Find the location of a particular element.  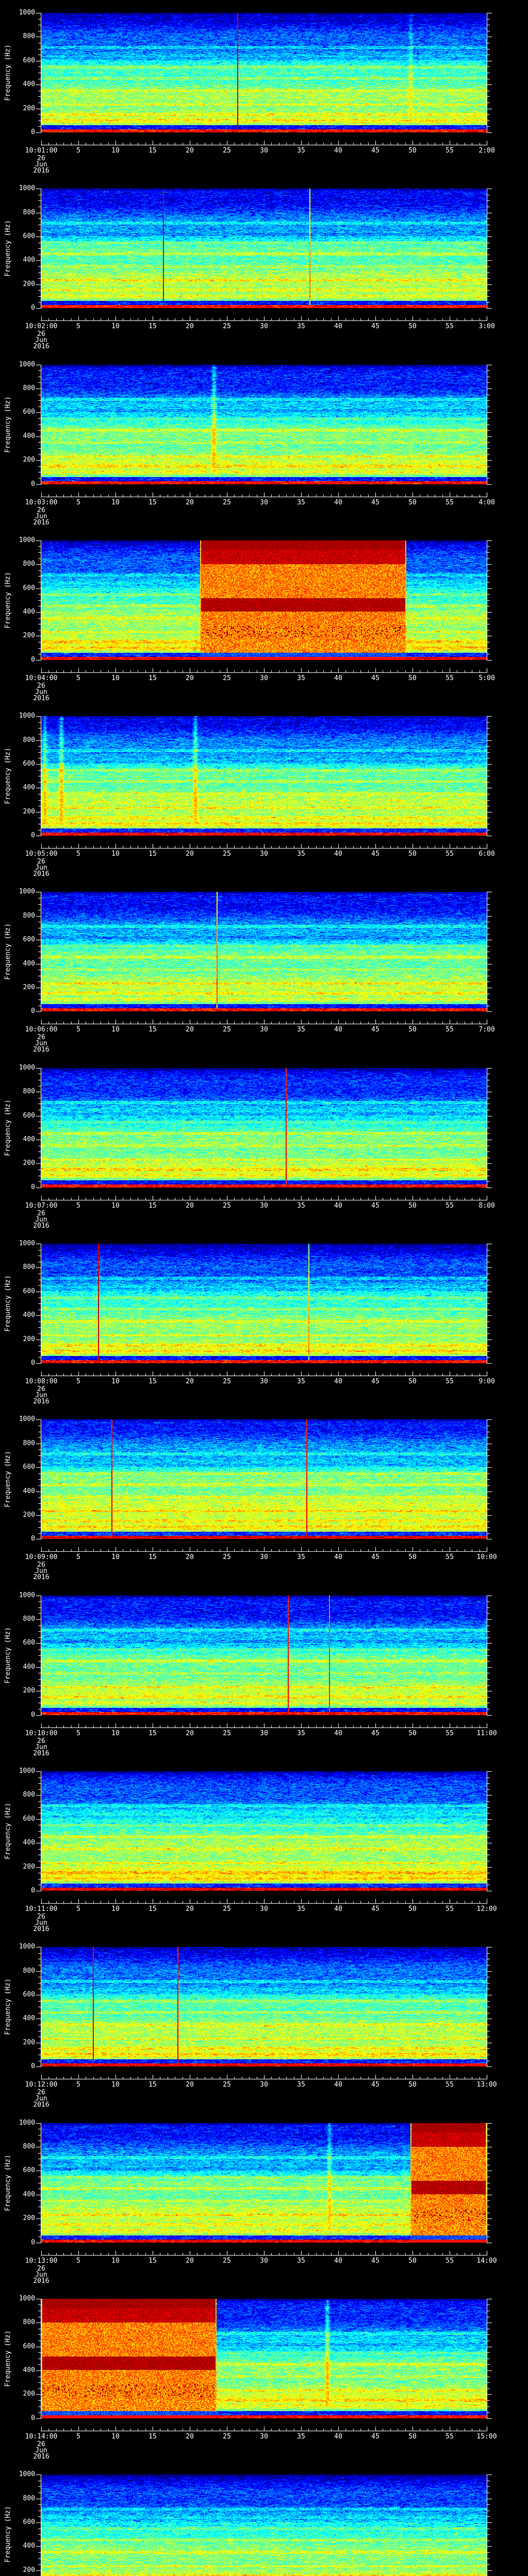

y-tick-label: 400 is located at coordinates (29, 1315).